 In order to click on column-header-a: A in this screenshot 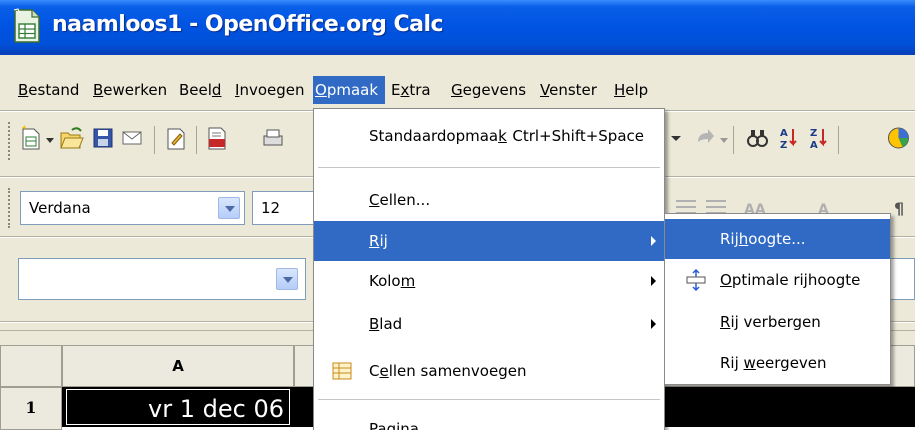, I will do `click(178, 366)`.